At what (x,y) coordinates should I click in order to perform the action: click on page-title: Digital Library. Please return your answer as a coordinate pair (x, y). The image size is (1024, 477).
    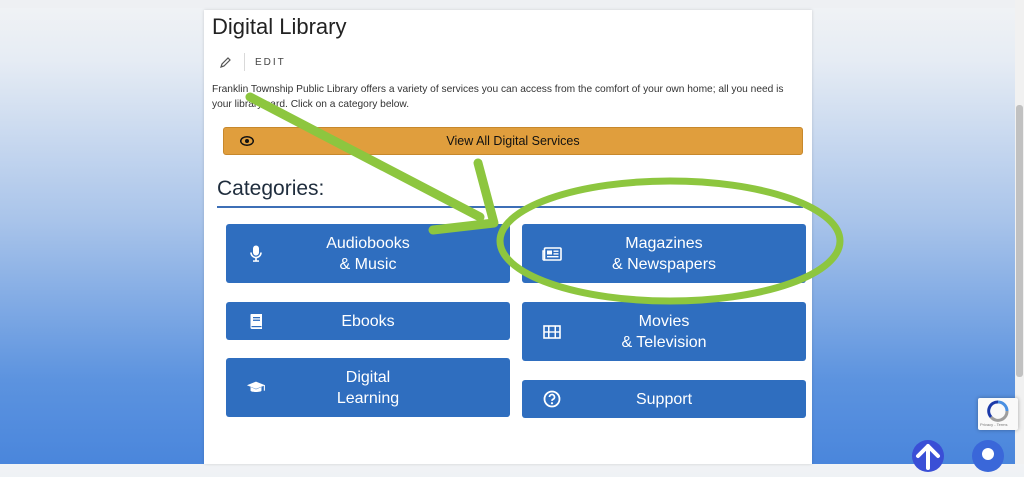
    Looking at the image, I should click on (279, 26).